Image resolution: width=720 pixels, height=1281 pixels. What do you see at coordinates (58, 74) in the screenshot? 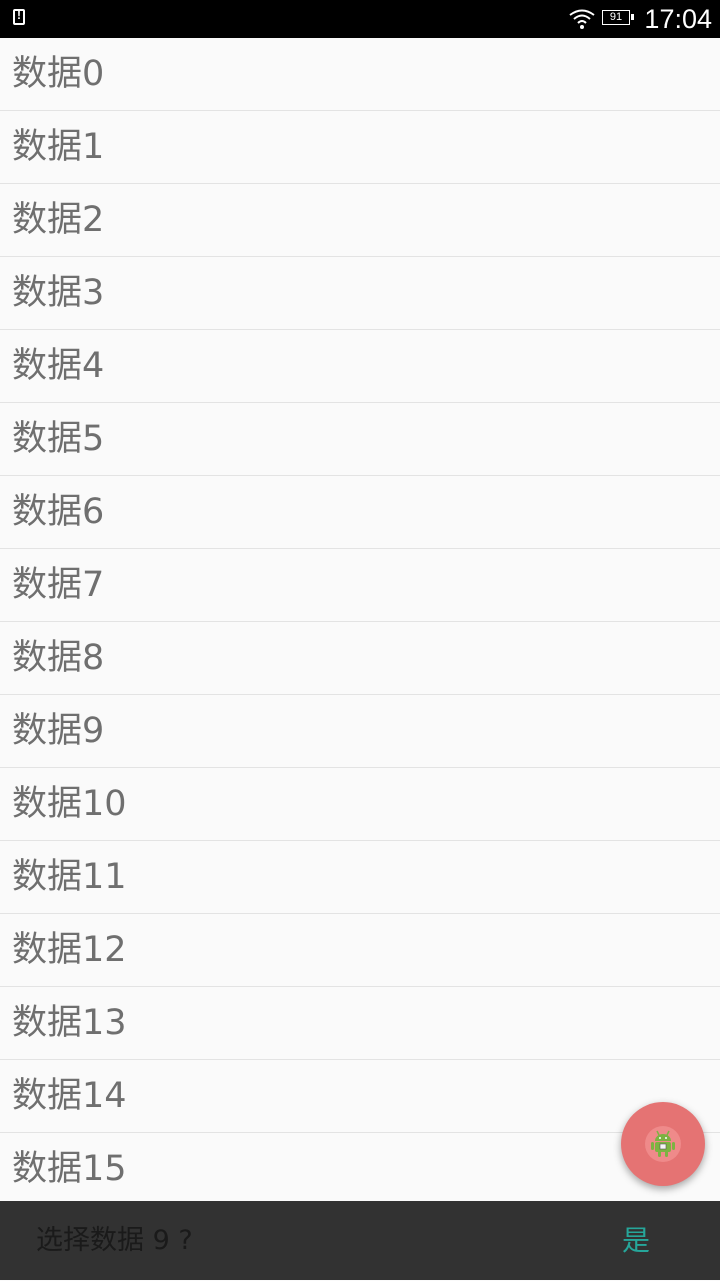
I see `list-item-label: 数据0` at bounding box center [58, 74].